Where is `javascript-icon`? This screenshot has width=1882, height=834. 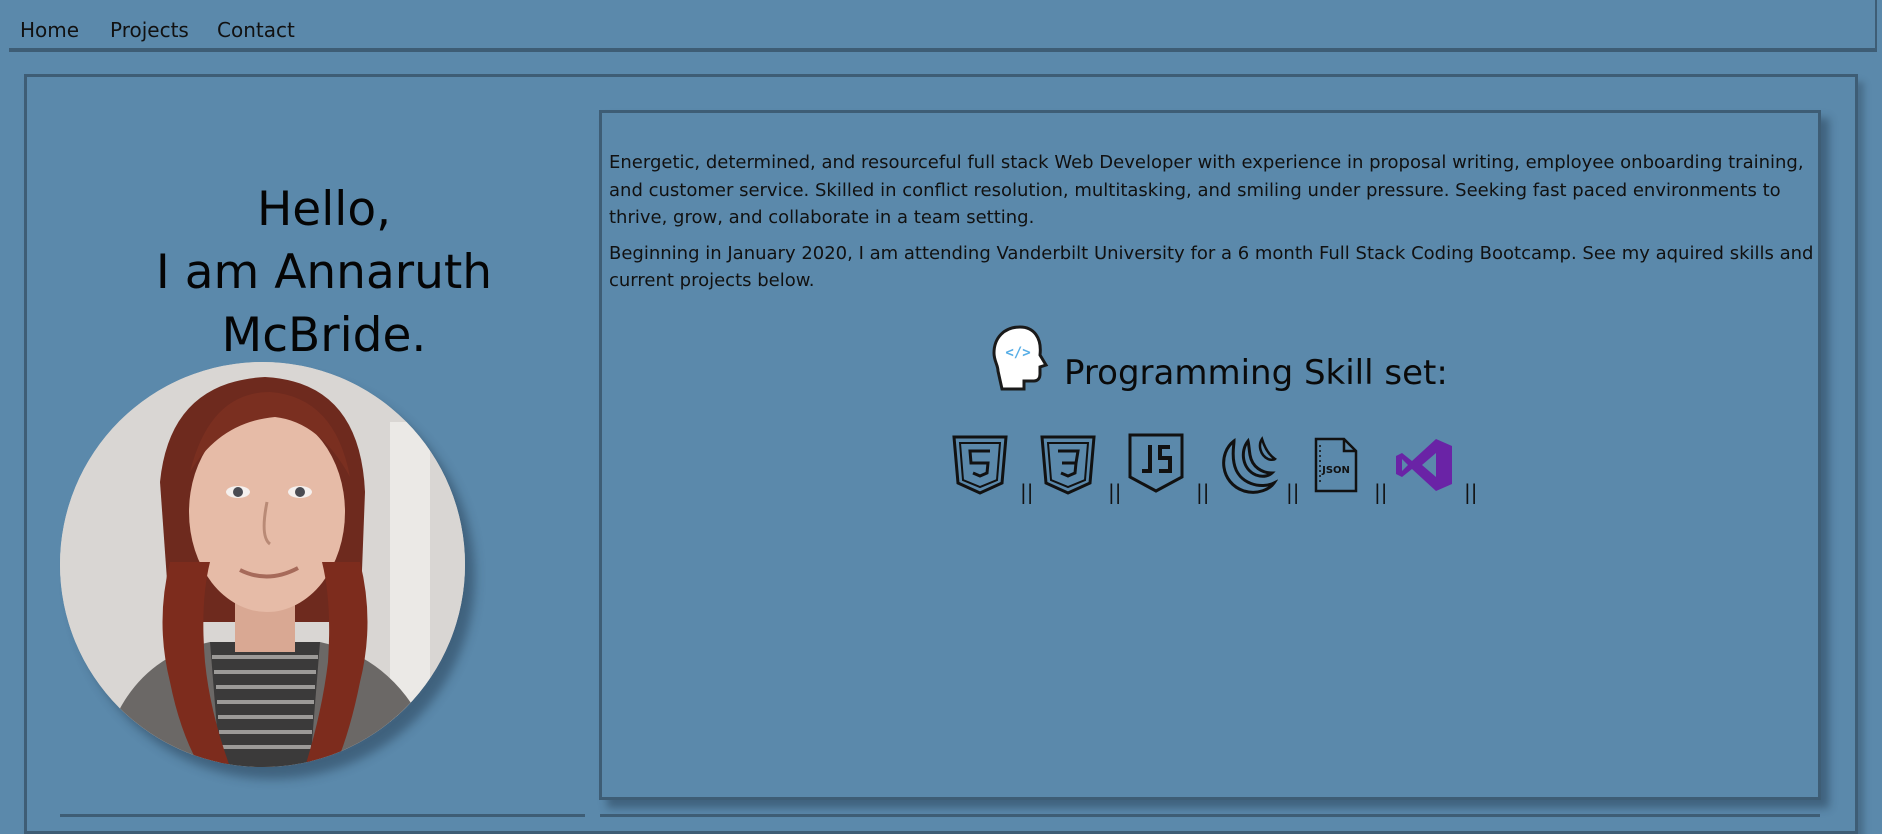
javascript-icon is located at coordinates (1156, 463).